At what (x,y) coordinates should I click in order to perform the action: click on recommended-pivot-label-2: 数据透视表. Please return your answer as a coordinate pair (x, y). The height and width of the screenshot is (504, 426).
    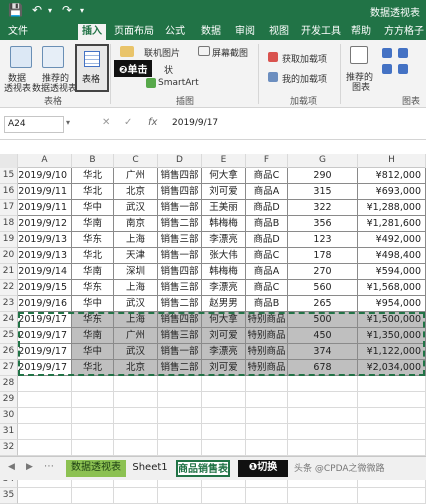
    Looking at the image, I should click on (54, 87).